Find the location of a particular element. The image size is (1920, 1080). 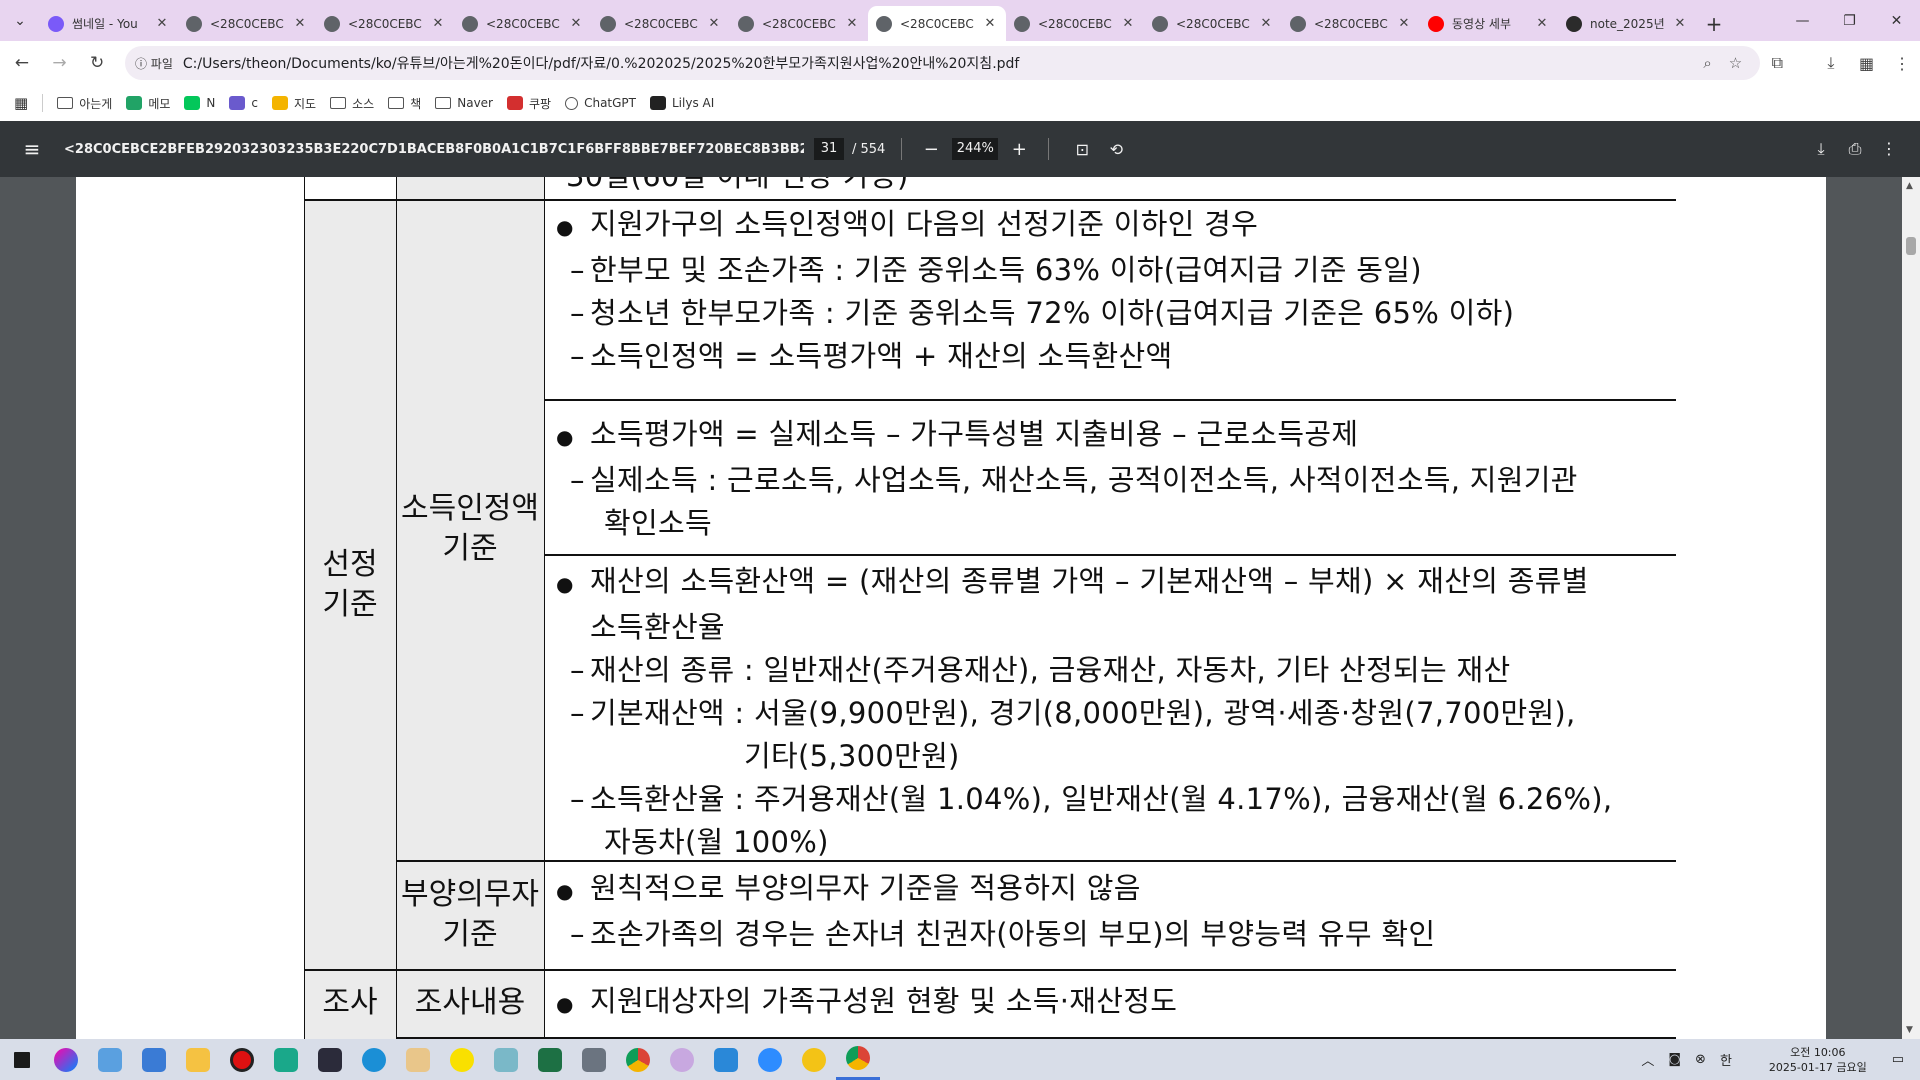

reload-button: ↻ is located at coordinates (97, 63).